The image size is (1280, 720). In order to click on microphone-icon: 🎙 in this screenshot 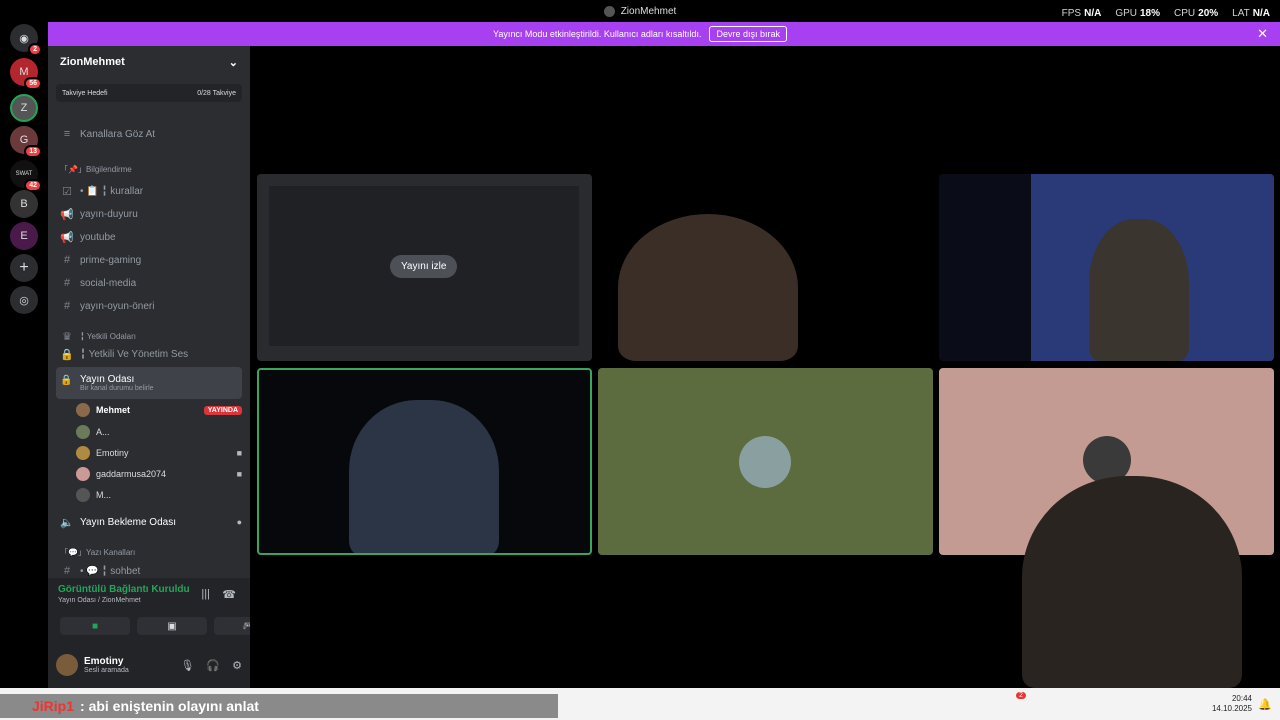, I will do `click(187, 665)`.